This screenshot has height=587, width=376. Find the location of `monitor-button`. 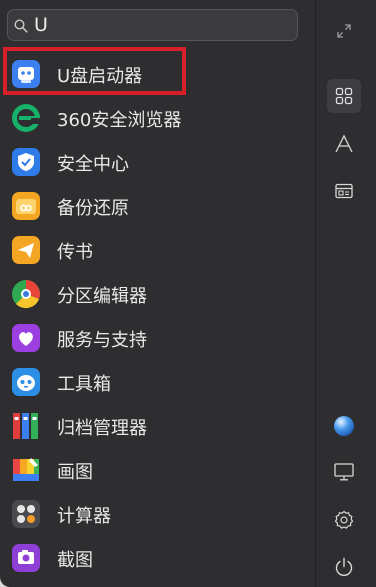

monitor-button is located at coordinates (344, 472).